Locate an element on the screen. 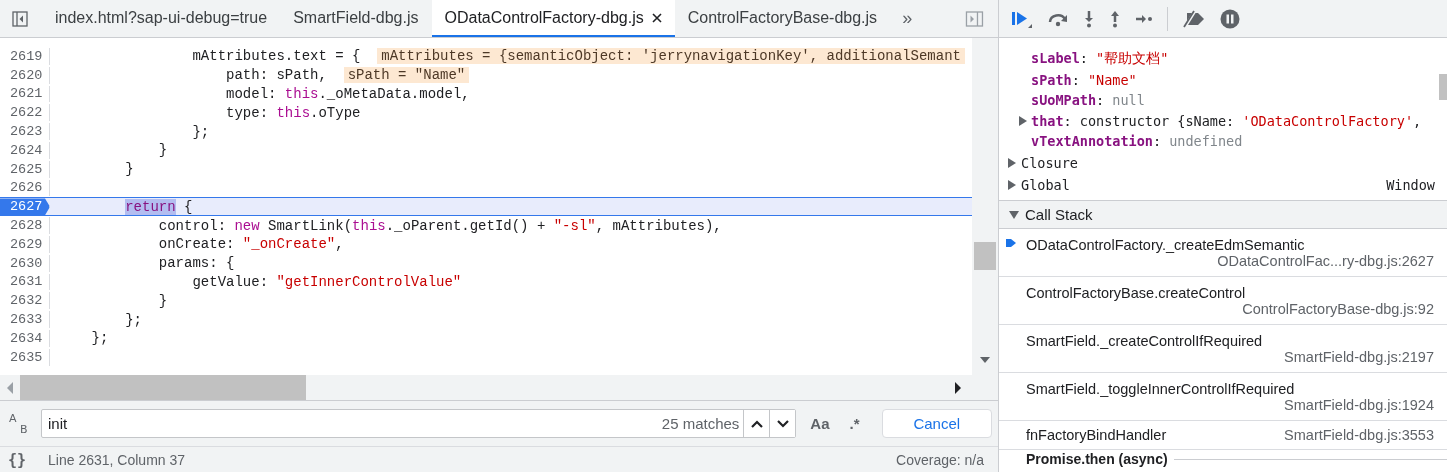 The width and height of the screenshot is (1447, 472). function-name: ControlFactoryBase.createControl is located at coordinates (1136, 292).